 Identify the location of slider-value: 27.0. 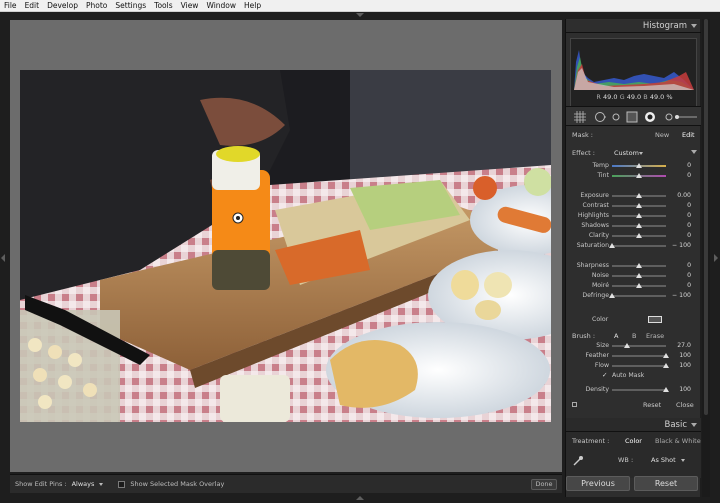
(684, 345).